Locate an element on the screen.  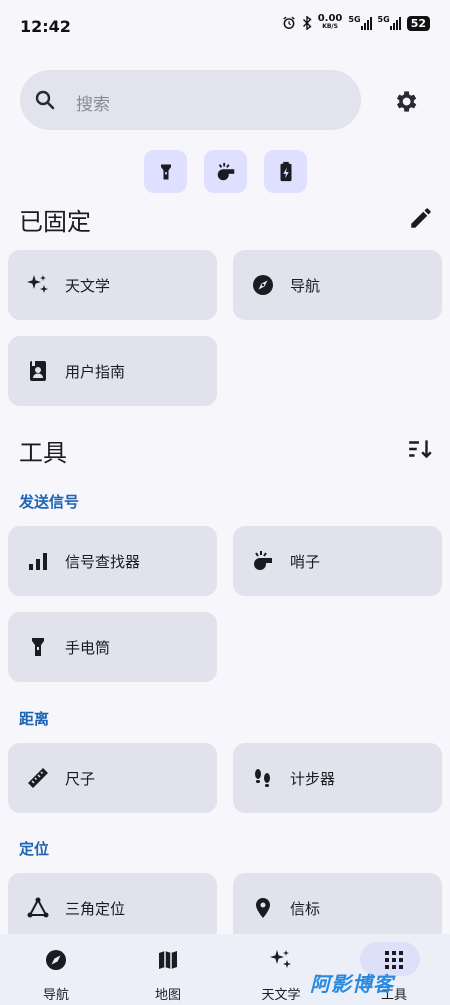
search-icon is located at coordinates (45, 100).